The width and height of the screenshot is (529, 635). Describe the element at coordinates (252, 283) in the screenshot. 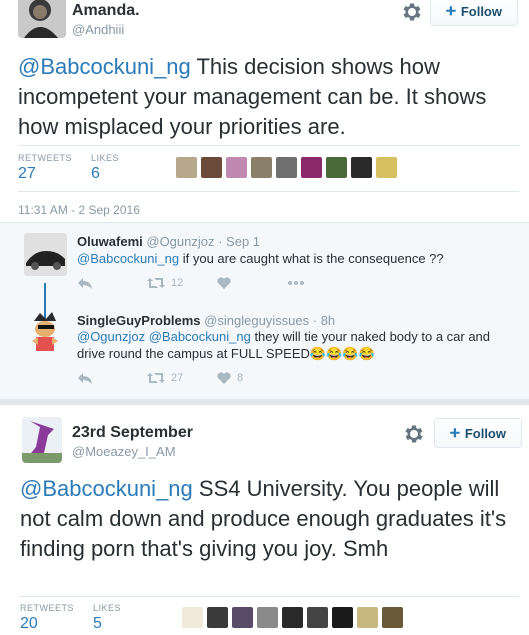

I see `like-icon` at that location.